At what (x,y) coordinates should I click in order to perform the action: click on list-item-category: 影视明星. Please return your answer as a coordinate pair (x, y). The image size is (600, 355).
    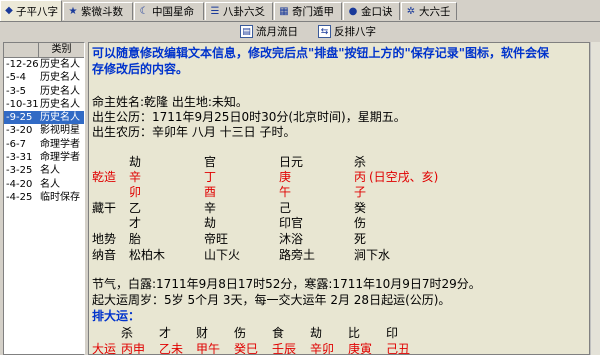
    Looking at the image, I should click on (60, 131).